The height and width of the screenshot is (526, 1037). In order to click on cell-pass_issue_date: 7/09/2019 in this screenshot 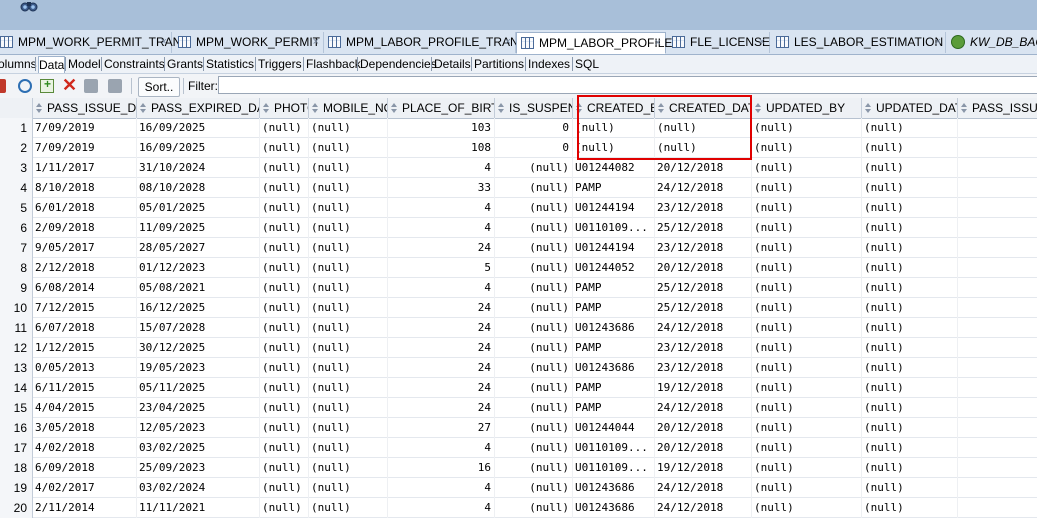, I will do `click(85, 128)`.